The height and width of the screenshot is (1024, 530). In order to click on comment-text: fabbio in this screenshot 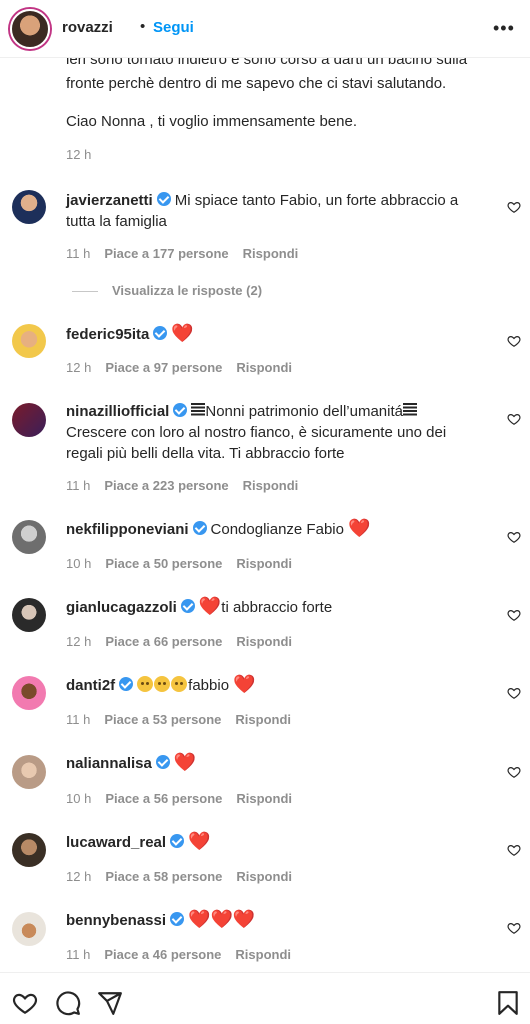, I will do `click(211, 685)`.